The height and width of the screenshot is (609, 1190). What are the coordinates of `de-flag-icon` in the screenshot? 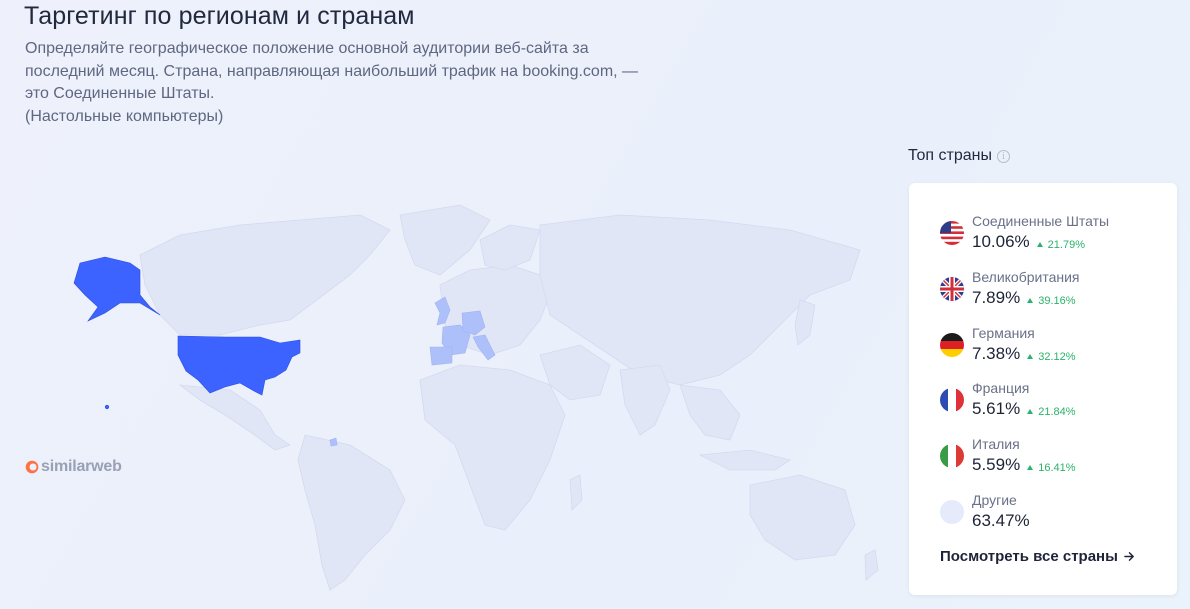 It's located at (952, 344).